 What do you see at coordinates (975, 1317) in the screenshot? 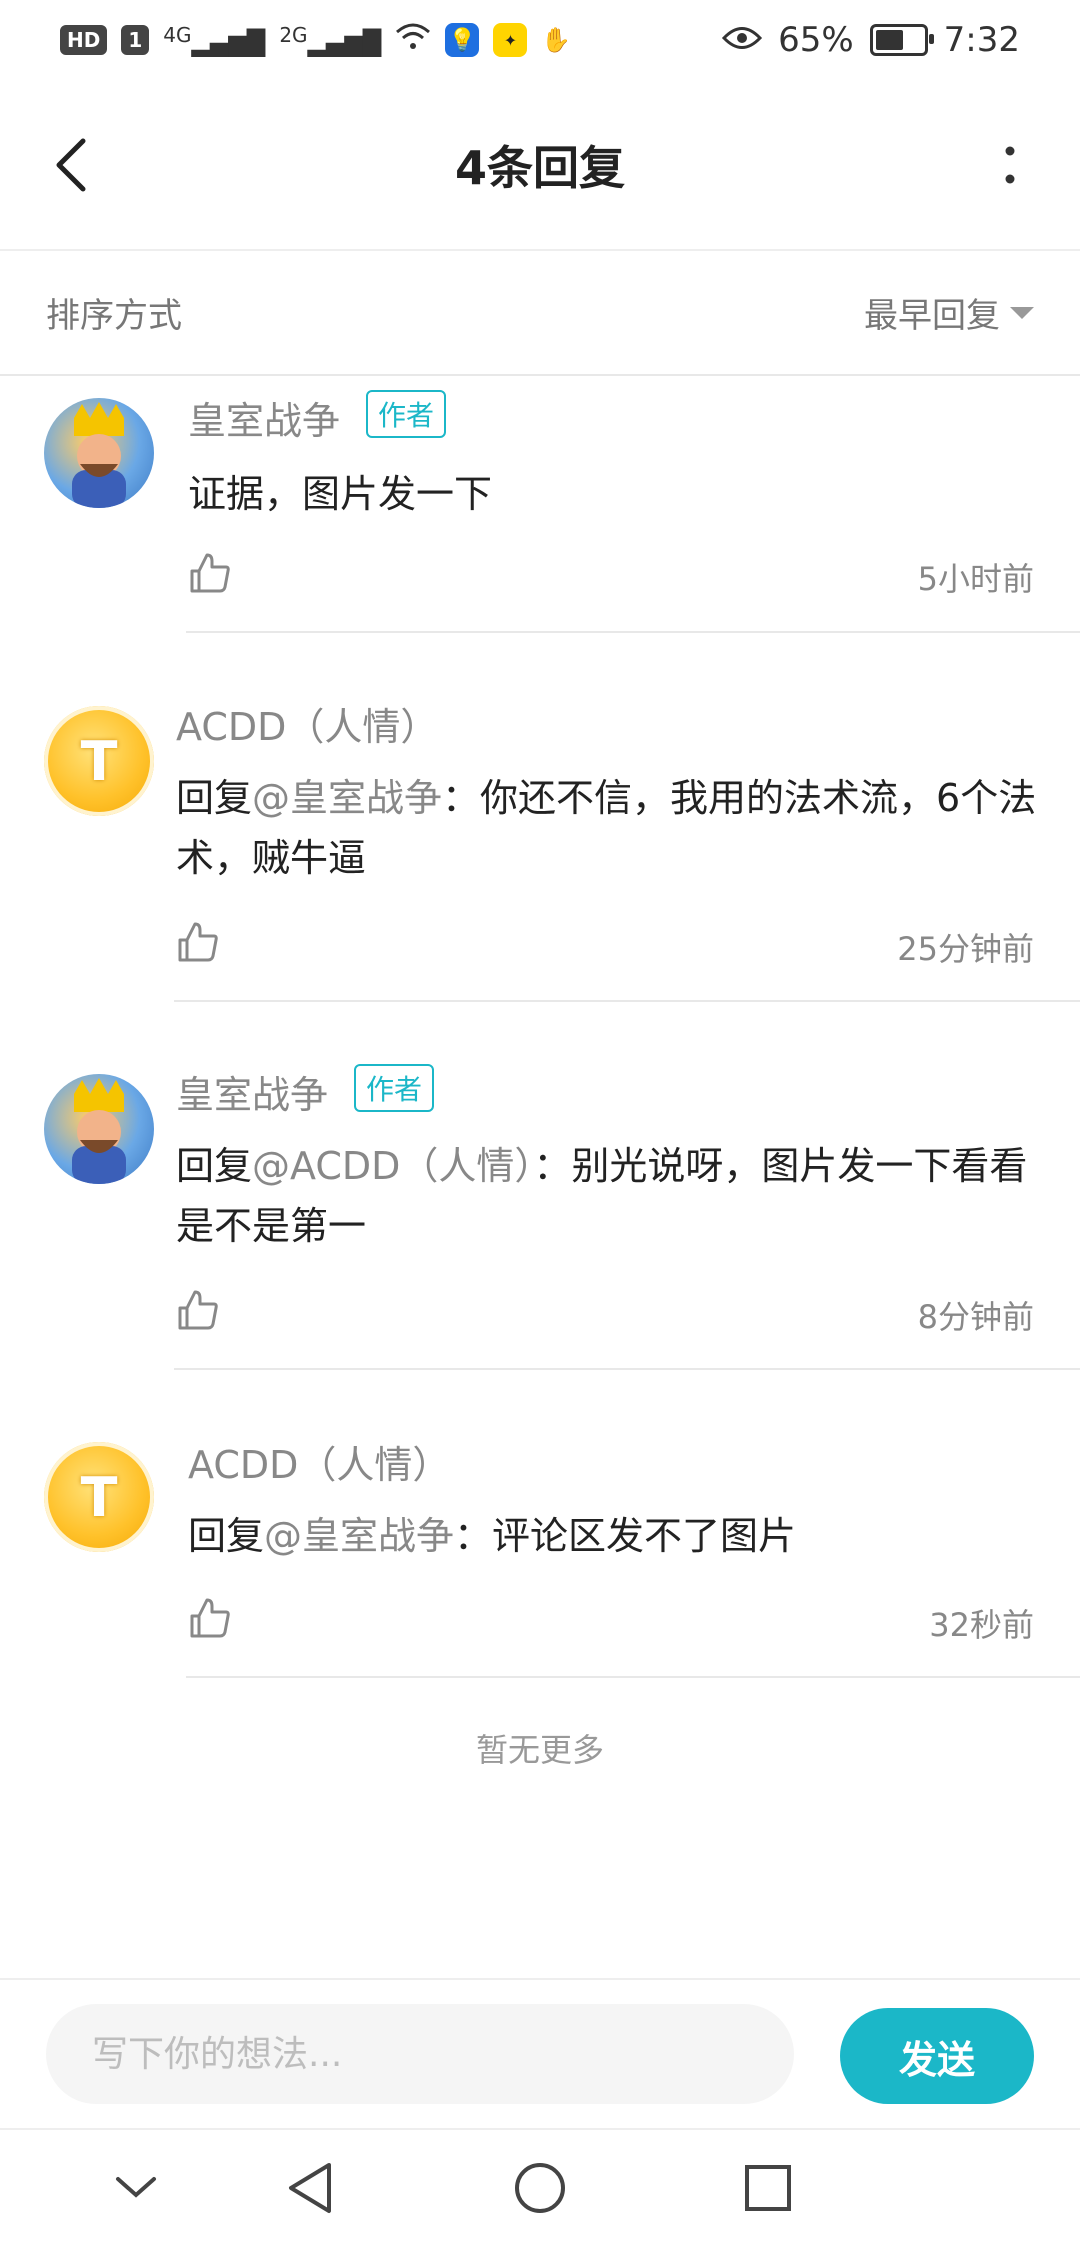
I see `comment-time: 8分钟前` at bounding box center [975, 1317].